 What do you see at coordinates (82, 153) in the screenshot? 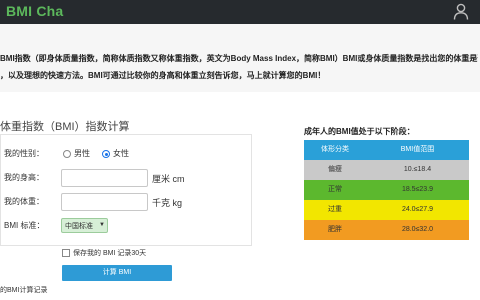
I see `gender-male-label: 男性` at bounding box center [82, 153].